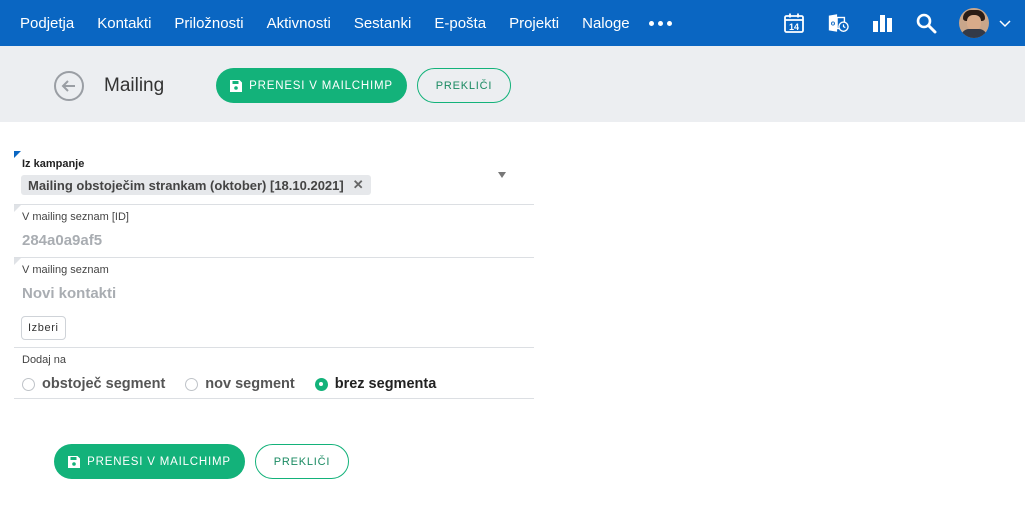 This screenshot has width=1025, height=526. Describe the element at coordinates (460, 23) in the screenshot. I see `nav-item-eposta: E-pošta` at that location.